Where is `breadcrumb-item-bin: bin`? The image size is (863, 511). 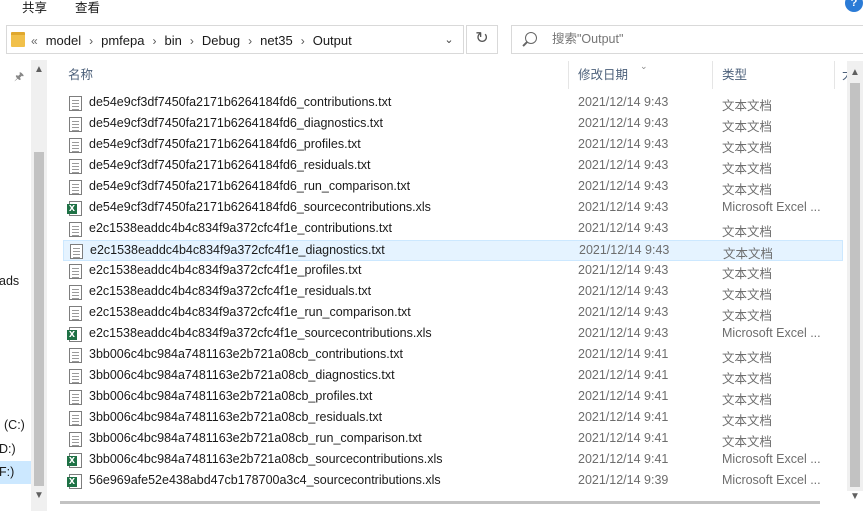 breadcrumb-item-bin: bin is located at coordinates (172, 40).